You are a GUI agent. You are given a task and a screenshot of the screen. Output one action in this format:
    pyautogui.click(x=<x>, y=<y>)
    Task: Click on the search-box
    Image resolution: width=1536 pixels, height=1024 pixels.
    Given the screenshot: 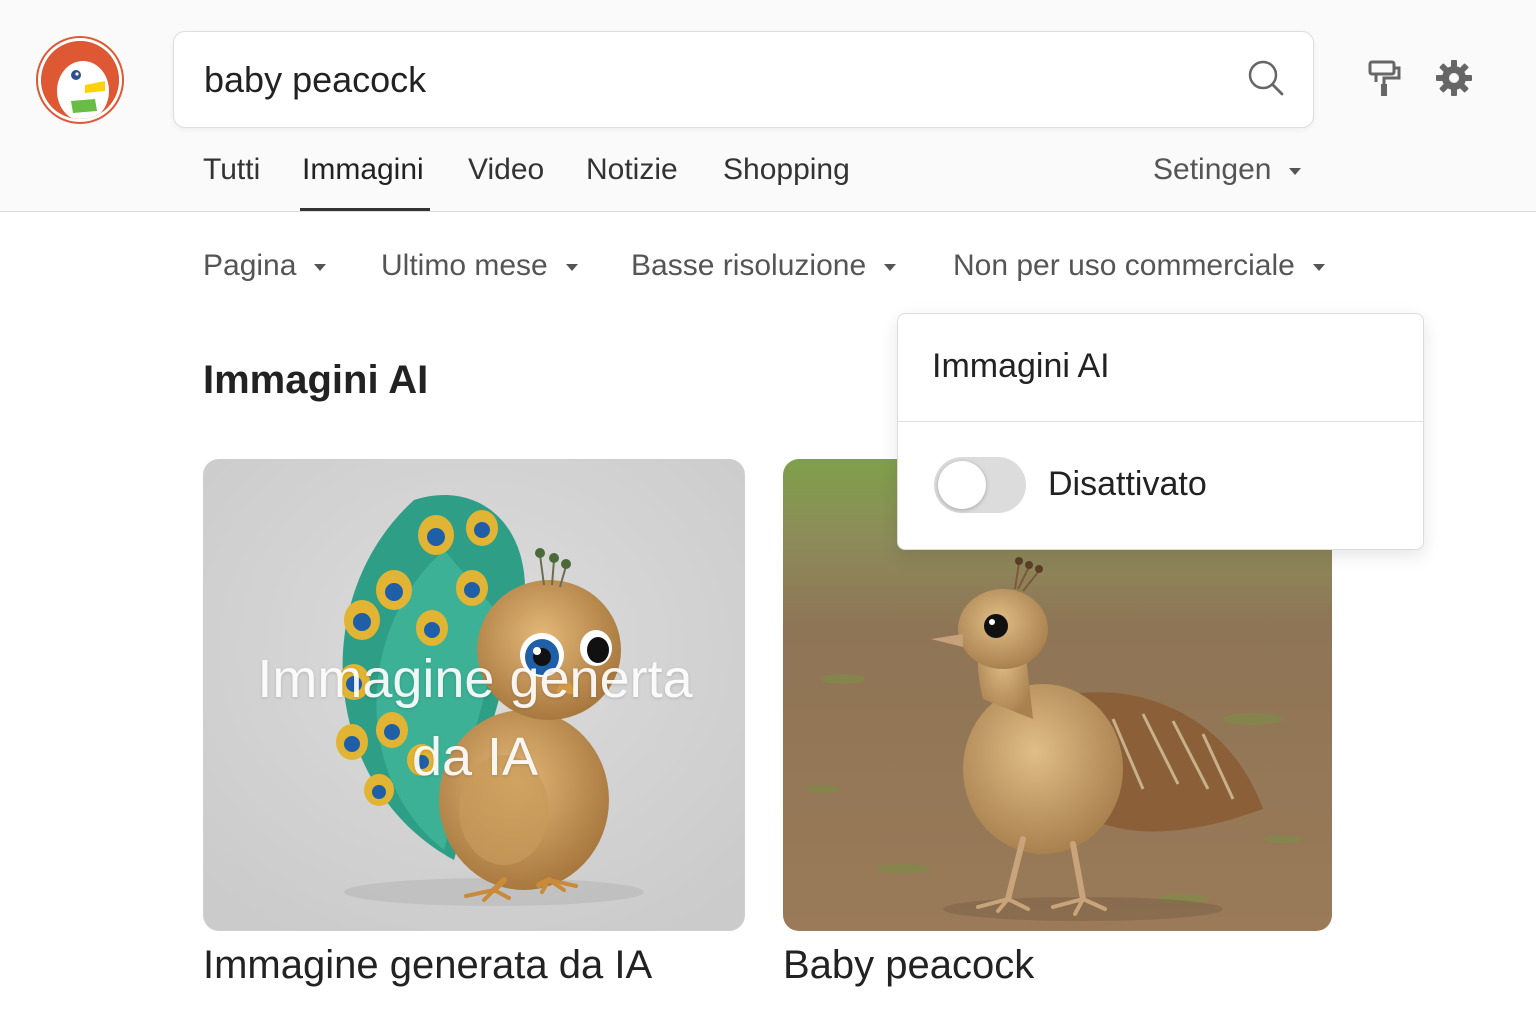 What is the action you would take?
    pyautogui.click(x=743, y=79)
    